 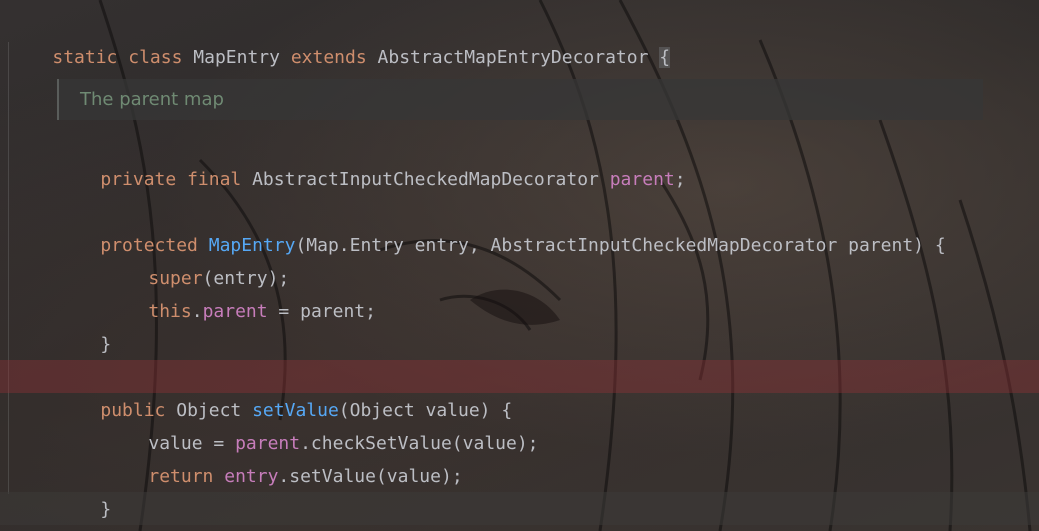 What do you see at coordinates (680, 179) in the screenshot?
I see `semicolon: ;` at bounding box center [680, 179].